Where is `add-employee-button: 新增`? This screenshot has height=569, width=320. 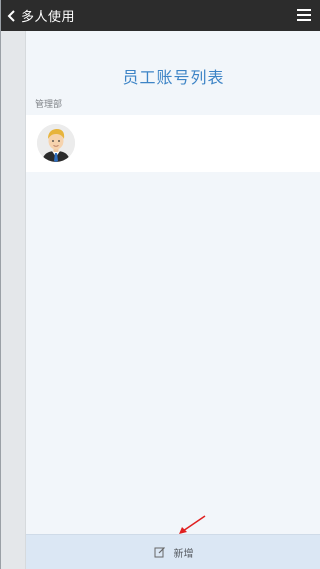 add-employee-button: 新增 is located at coordinates (173, 551).